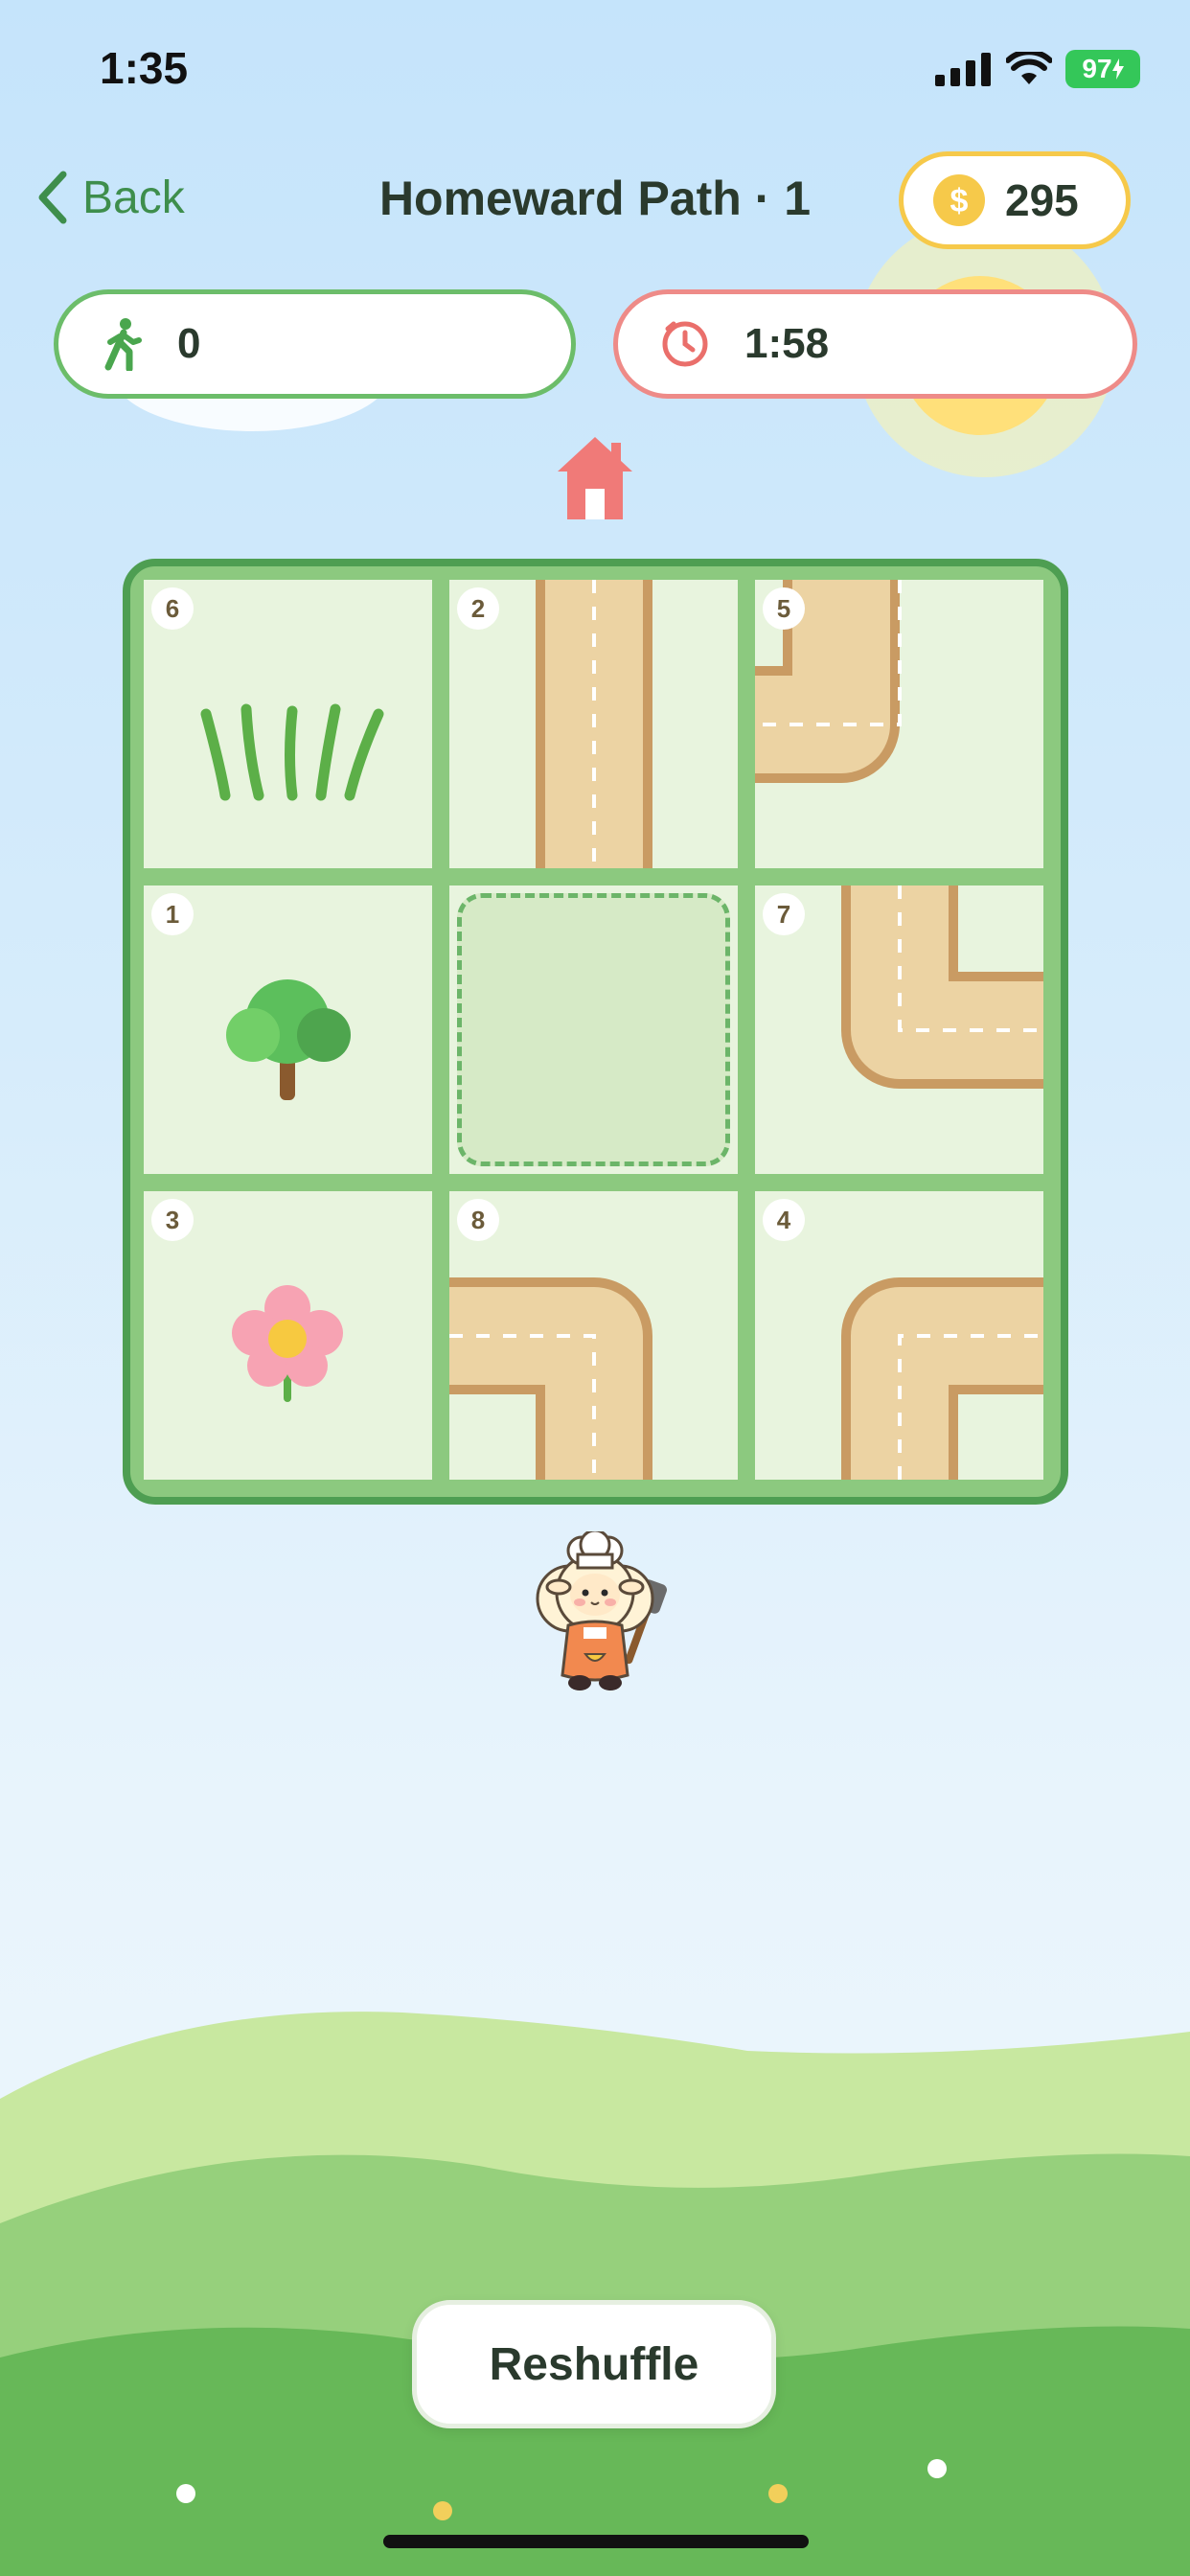 This screenshot has width=1190, height=2576. I want to click on reshuffle-button: Reshuffle, so click(594, 2364).